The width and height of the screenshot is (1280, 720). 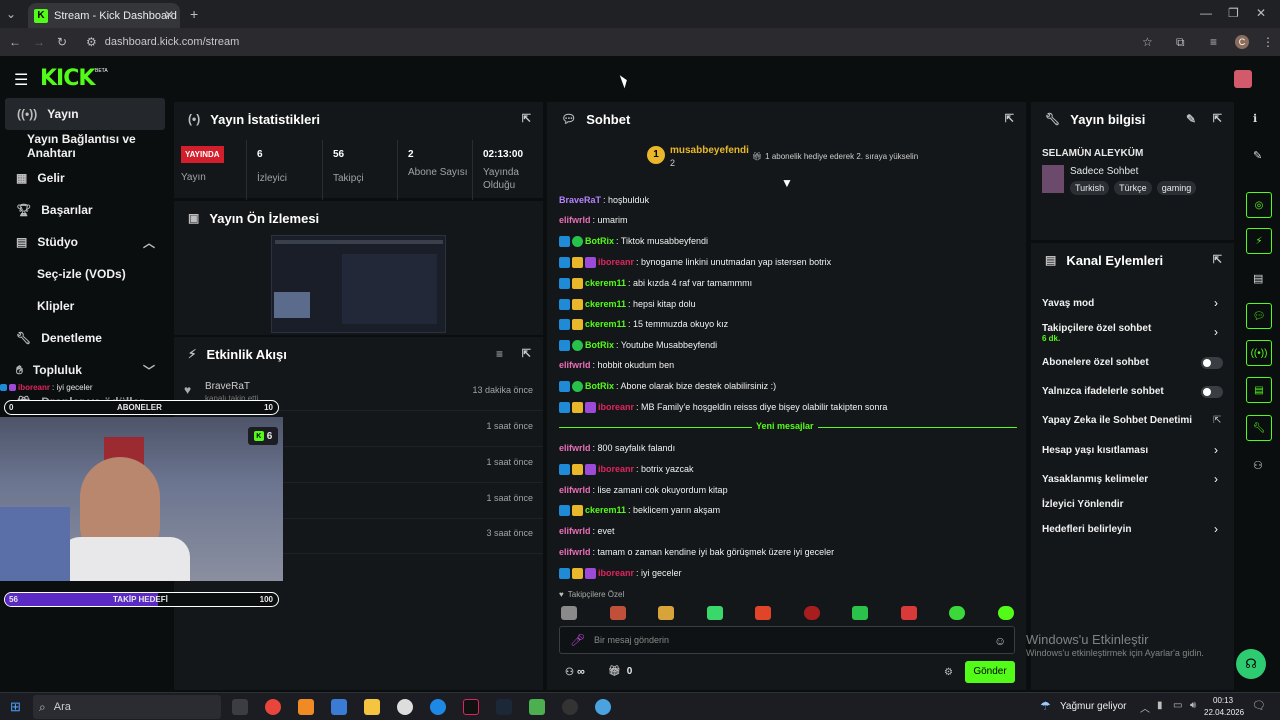 What do you see at coordinates (306, 707) in the screenshot?
I see `vlc-icon` at bounding box center [306, 707].